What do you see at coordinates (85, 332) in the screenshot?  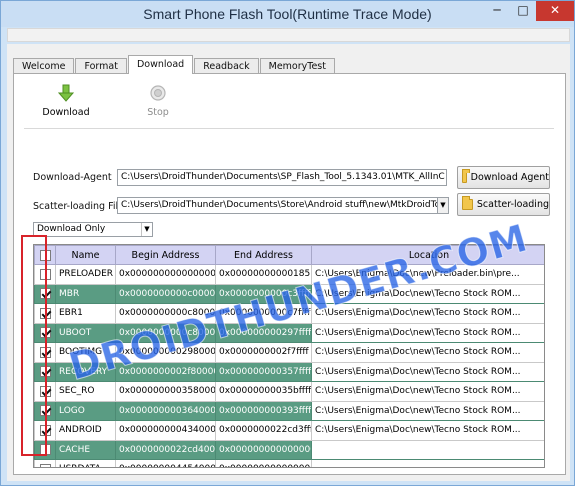 I see `partition-name: UBOOT` at bounding box center [85, 332].